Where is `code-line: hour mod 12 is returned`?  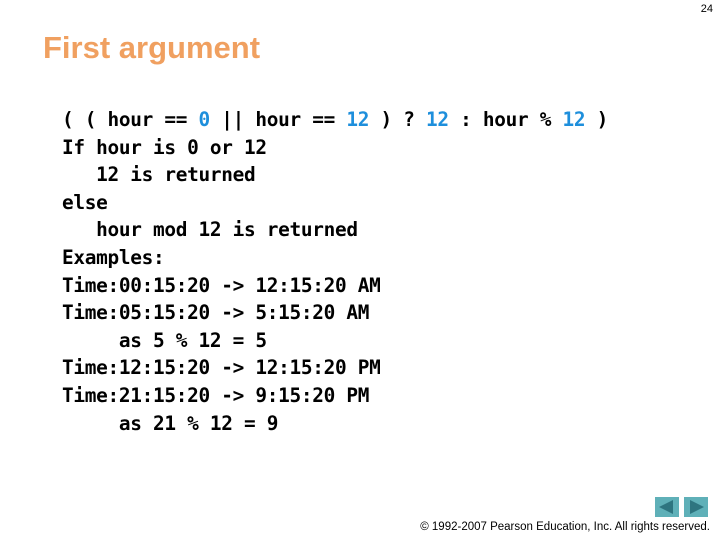
code-line: hour mod 12 is returned is located at coordinates (210, 230).